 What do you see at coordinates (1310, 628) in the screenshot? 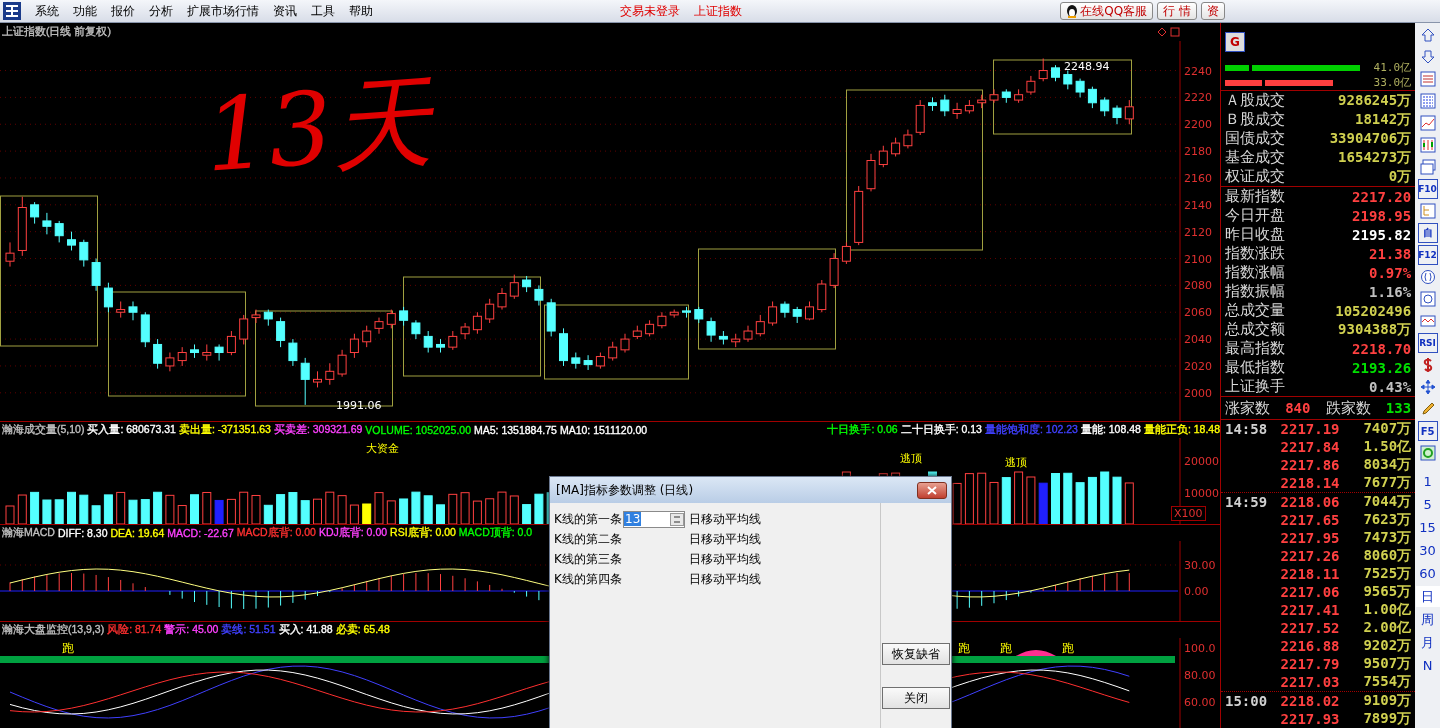
I see `tick-price: 2217.52` at bounding box center [1310, 628].